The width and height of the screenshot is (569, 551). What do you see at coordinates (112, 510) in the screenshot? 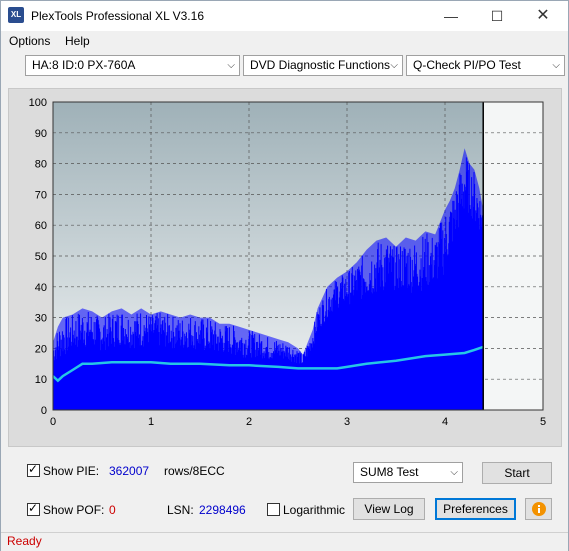
I see `pof-count: 0` at bounding box center [112, 510].